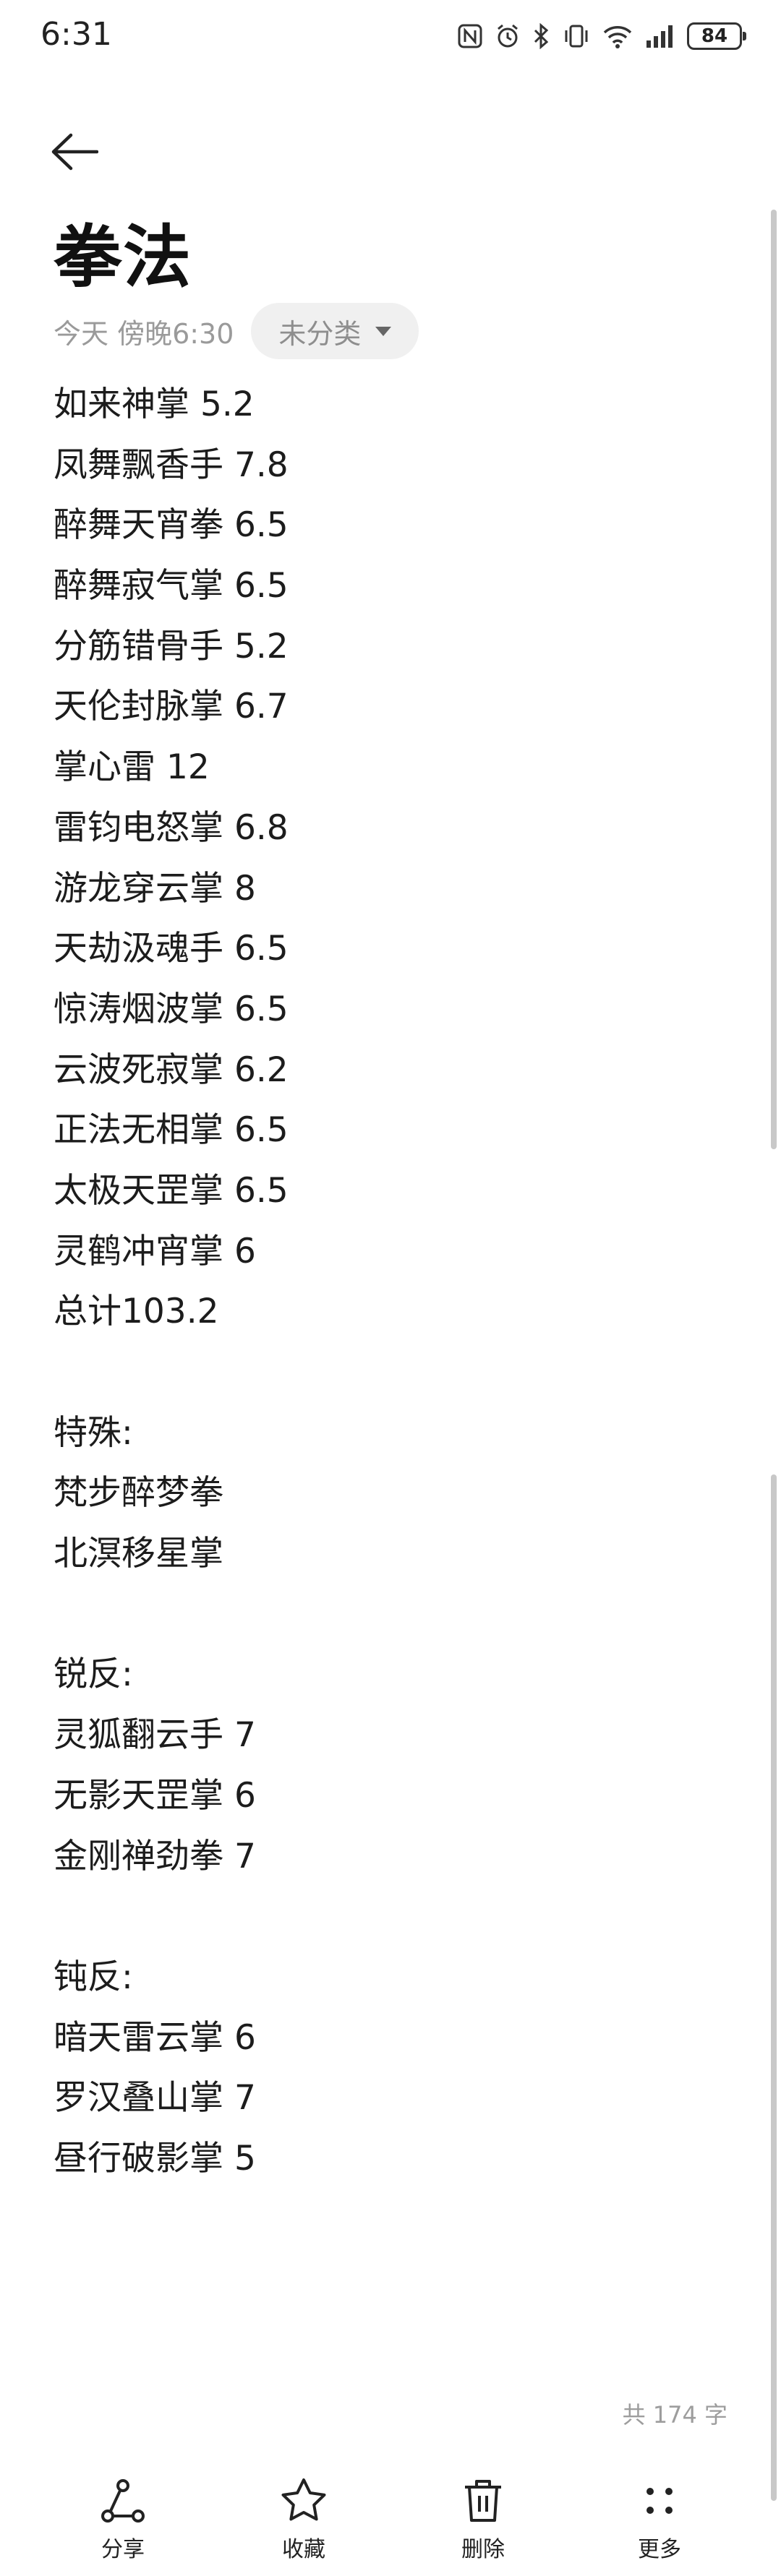 This screenshot has width=781, height=2576. Describe the element at coordinates (659, 2501) in the screenshot. I see `more-icon` at that location.